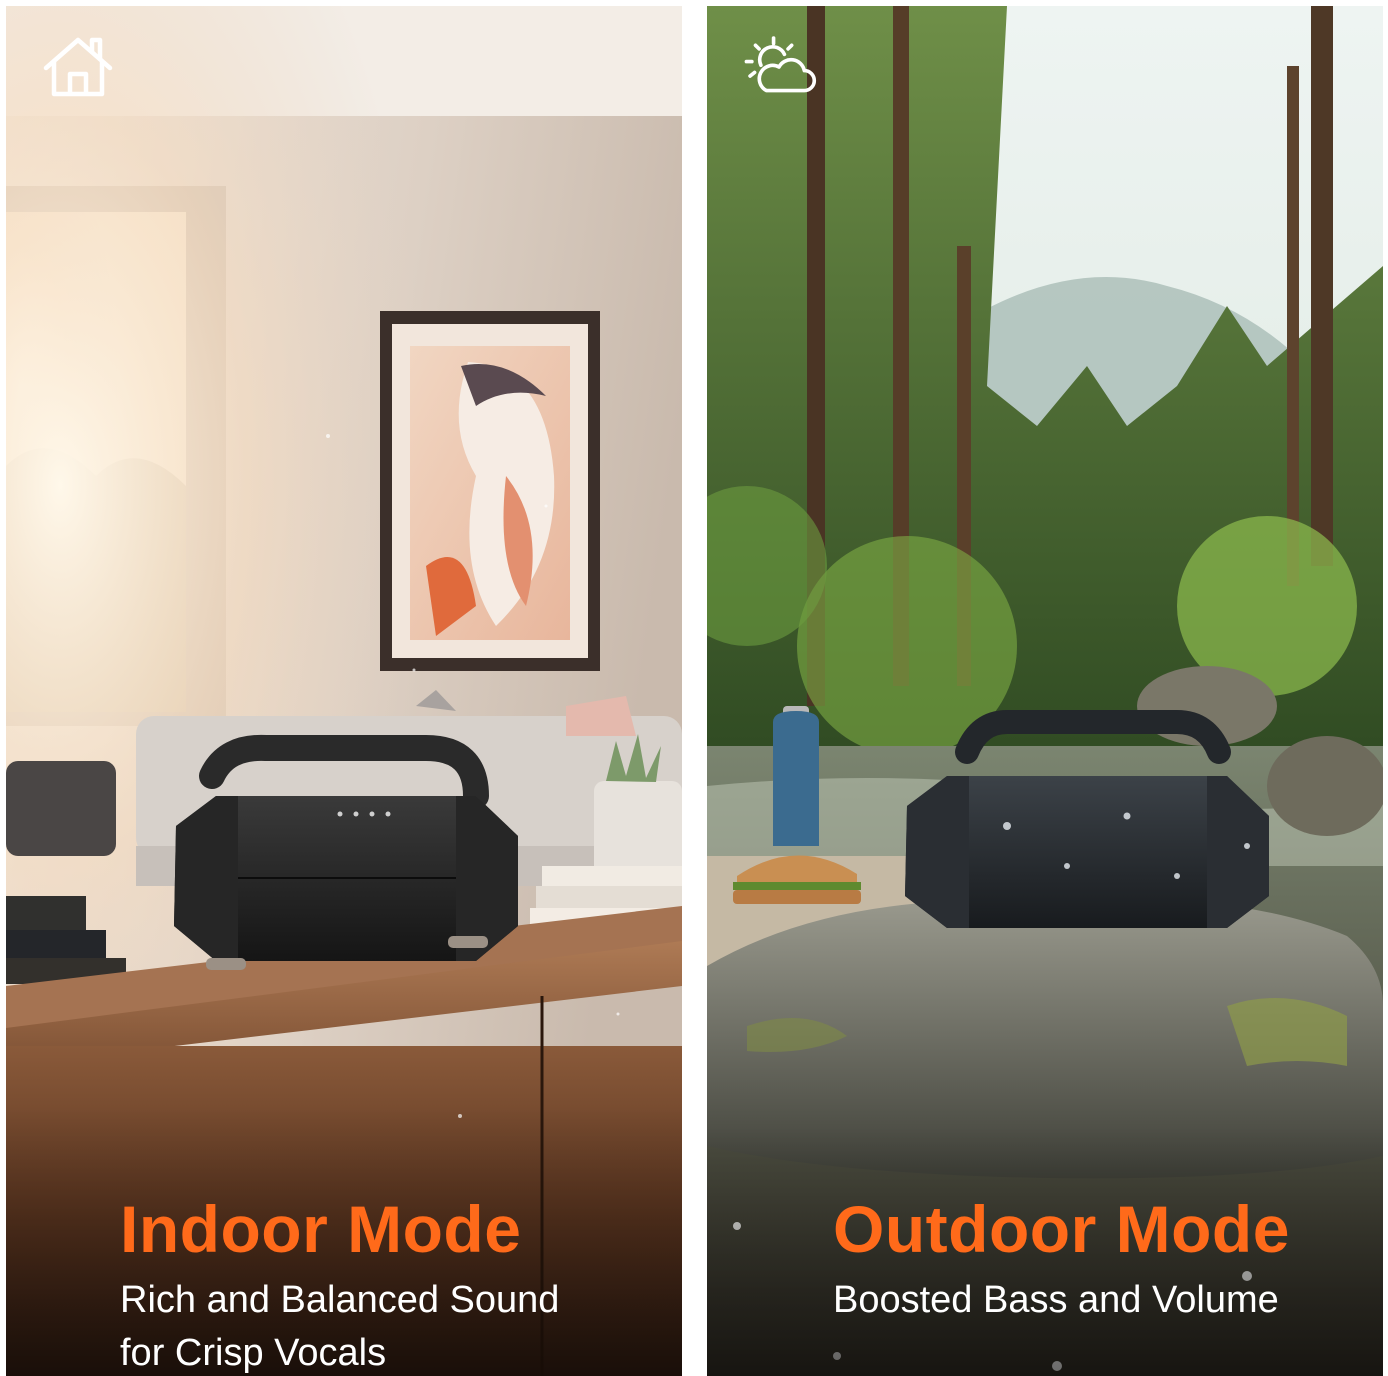 This screenshot has width=1388, height=1376. I want to click on sun-cloud-icon, so click(779, 67).